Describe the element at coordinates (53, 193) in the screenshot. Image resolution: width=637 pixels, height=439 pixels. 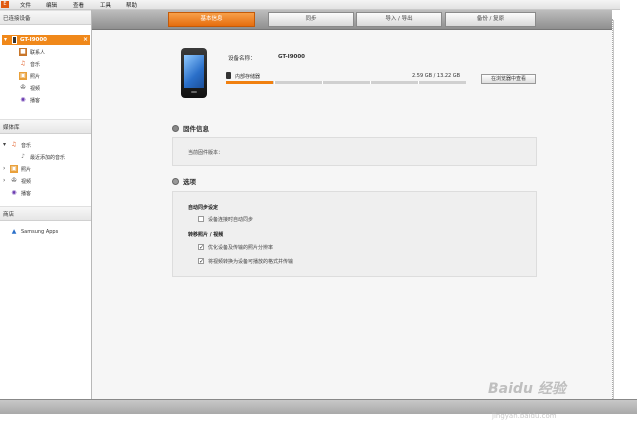
I see `library-item-podcasts: ◉ 播客` at that location.